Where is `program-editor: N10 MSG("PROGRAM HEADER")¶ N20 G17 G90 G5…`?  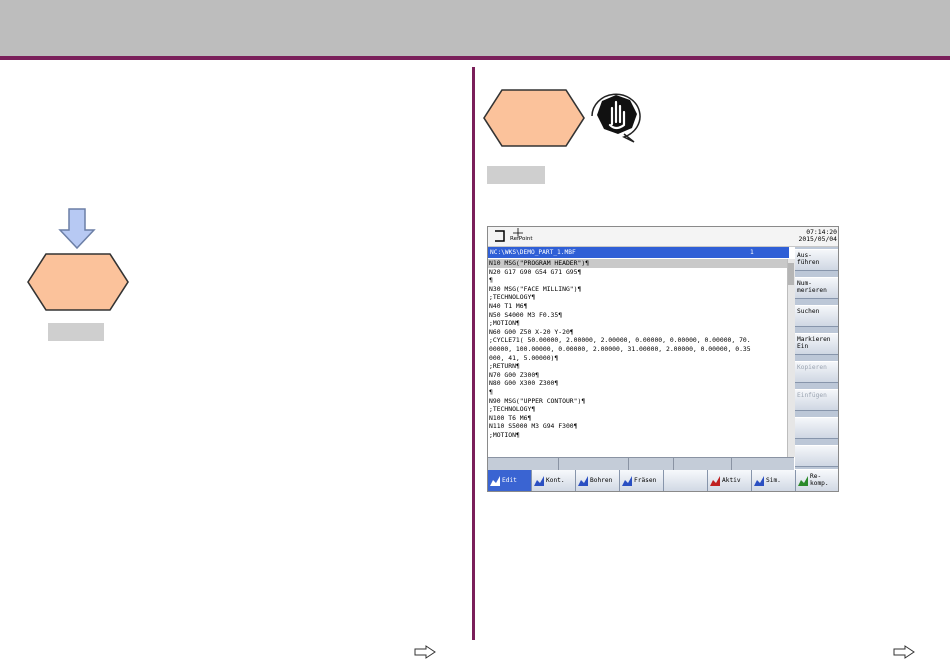
program-editor: N10 MSG("PROGRAM HEADER")¶ N20 G17 G90 G5… is located at coordinates (637, 358).